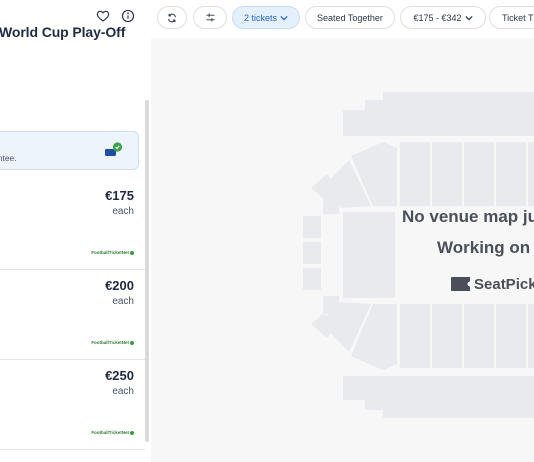 Image resolution: width=534 pixels, height=462 pixels. What do you see at coordinates (458, 284) in the screenshot?
I see `ticket-logo-icon` at bounding box center [458, 284].